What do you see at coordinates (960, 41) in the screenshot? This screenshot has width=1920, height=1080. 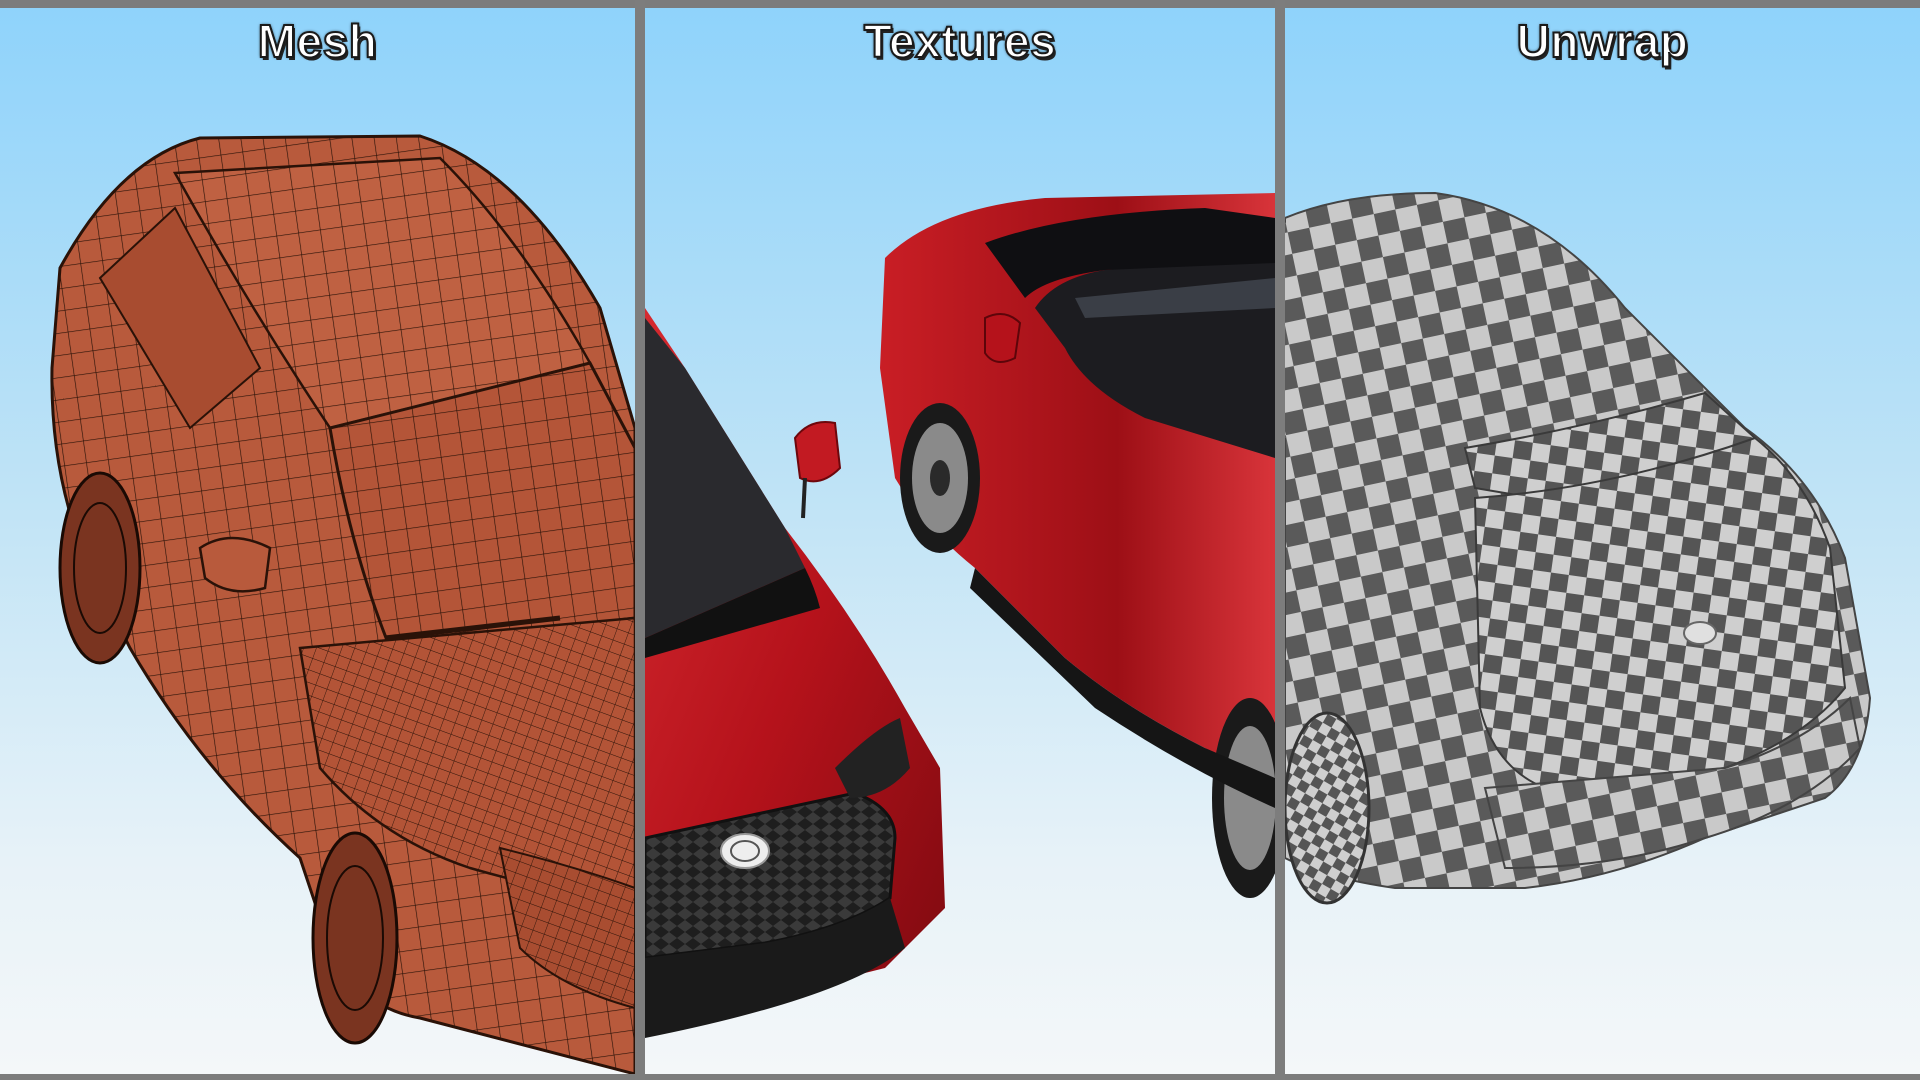 I see `textures-title: Textures` at bounding box center [960, 41].